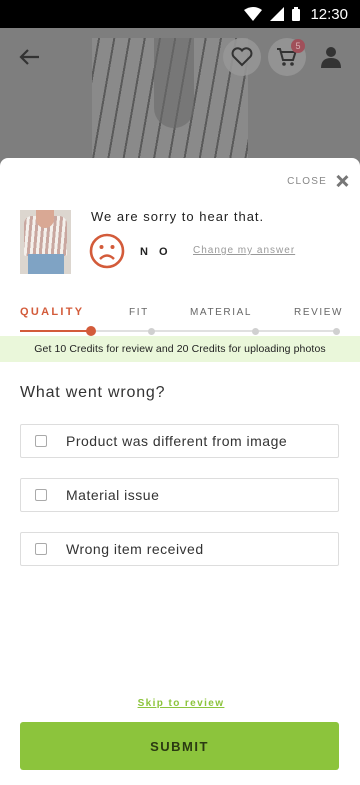  Describe the element at coordinates (318, 312) in the screenshot. I see `tab-review: REVIEW` at that location.